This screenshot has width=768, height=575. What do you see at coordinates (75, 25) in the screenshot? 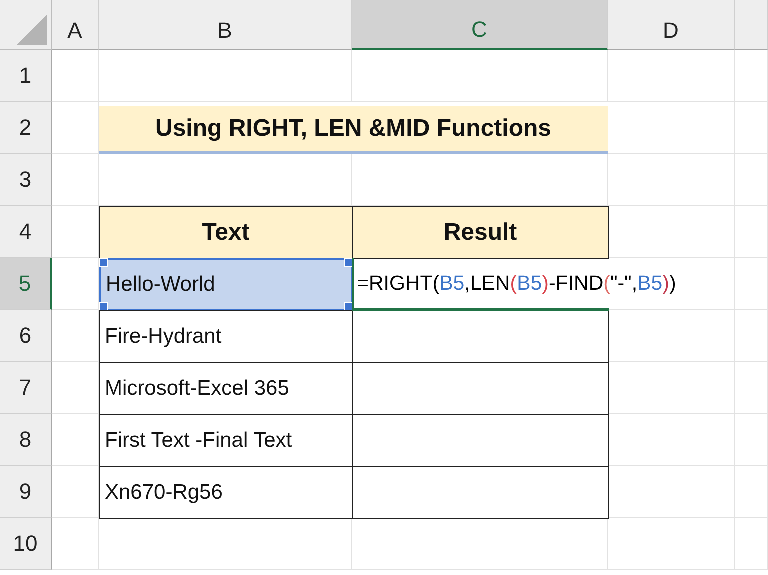
I see `column-header: A` at bounding box center [75, 25].